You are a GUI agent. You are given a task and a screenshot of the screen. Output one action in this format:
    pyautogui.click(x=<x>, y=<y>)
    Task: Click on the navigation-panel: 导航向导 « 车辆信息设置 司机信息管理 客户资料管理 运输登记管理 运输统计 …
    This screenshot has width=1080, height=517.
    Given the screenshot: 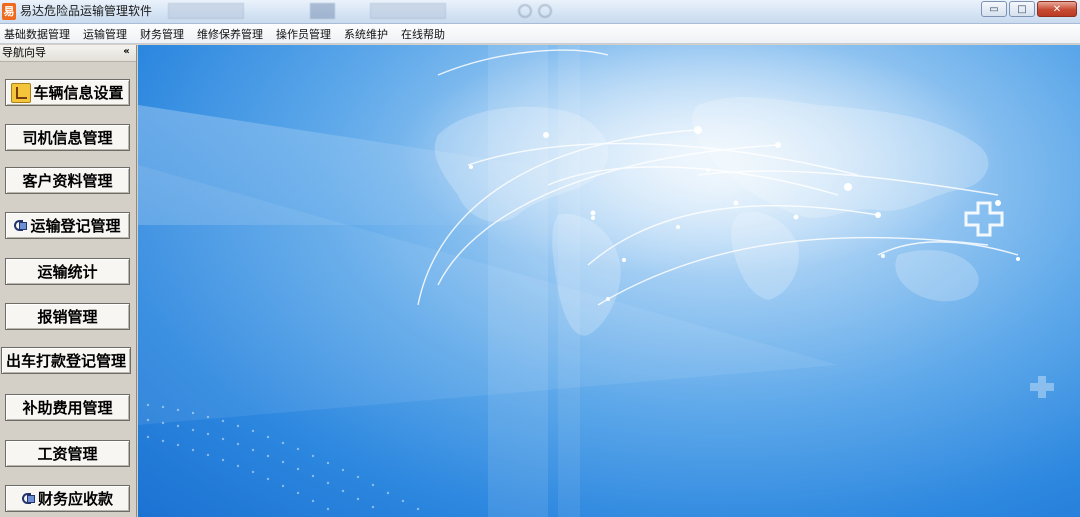 What is the action you would take?
    pyautogui.click(x=68, y=281)
    